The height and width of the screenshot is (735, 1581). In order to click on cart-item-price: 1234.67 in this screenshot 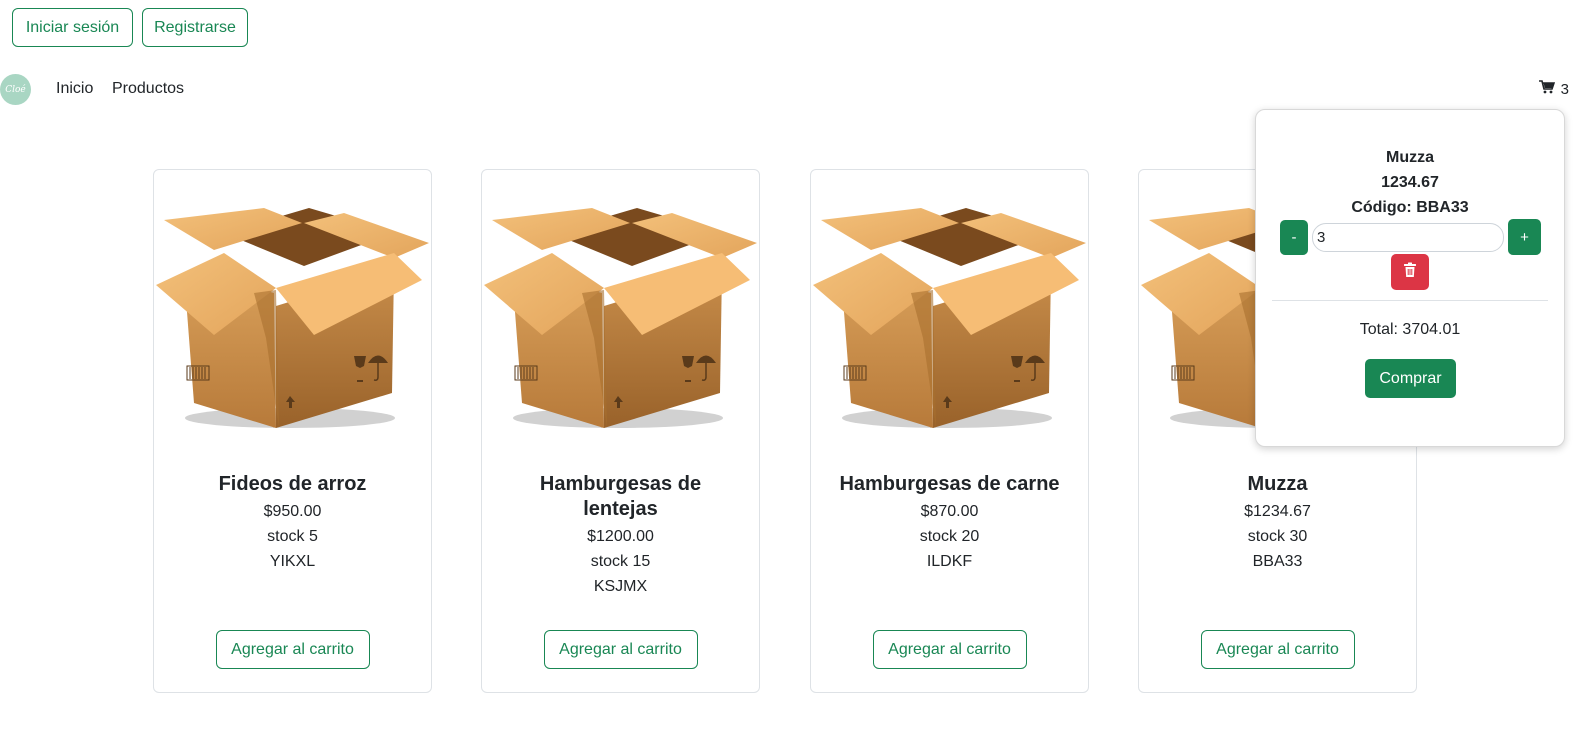, I will do `click(1410, 182)`.